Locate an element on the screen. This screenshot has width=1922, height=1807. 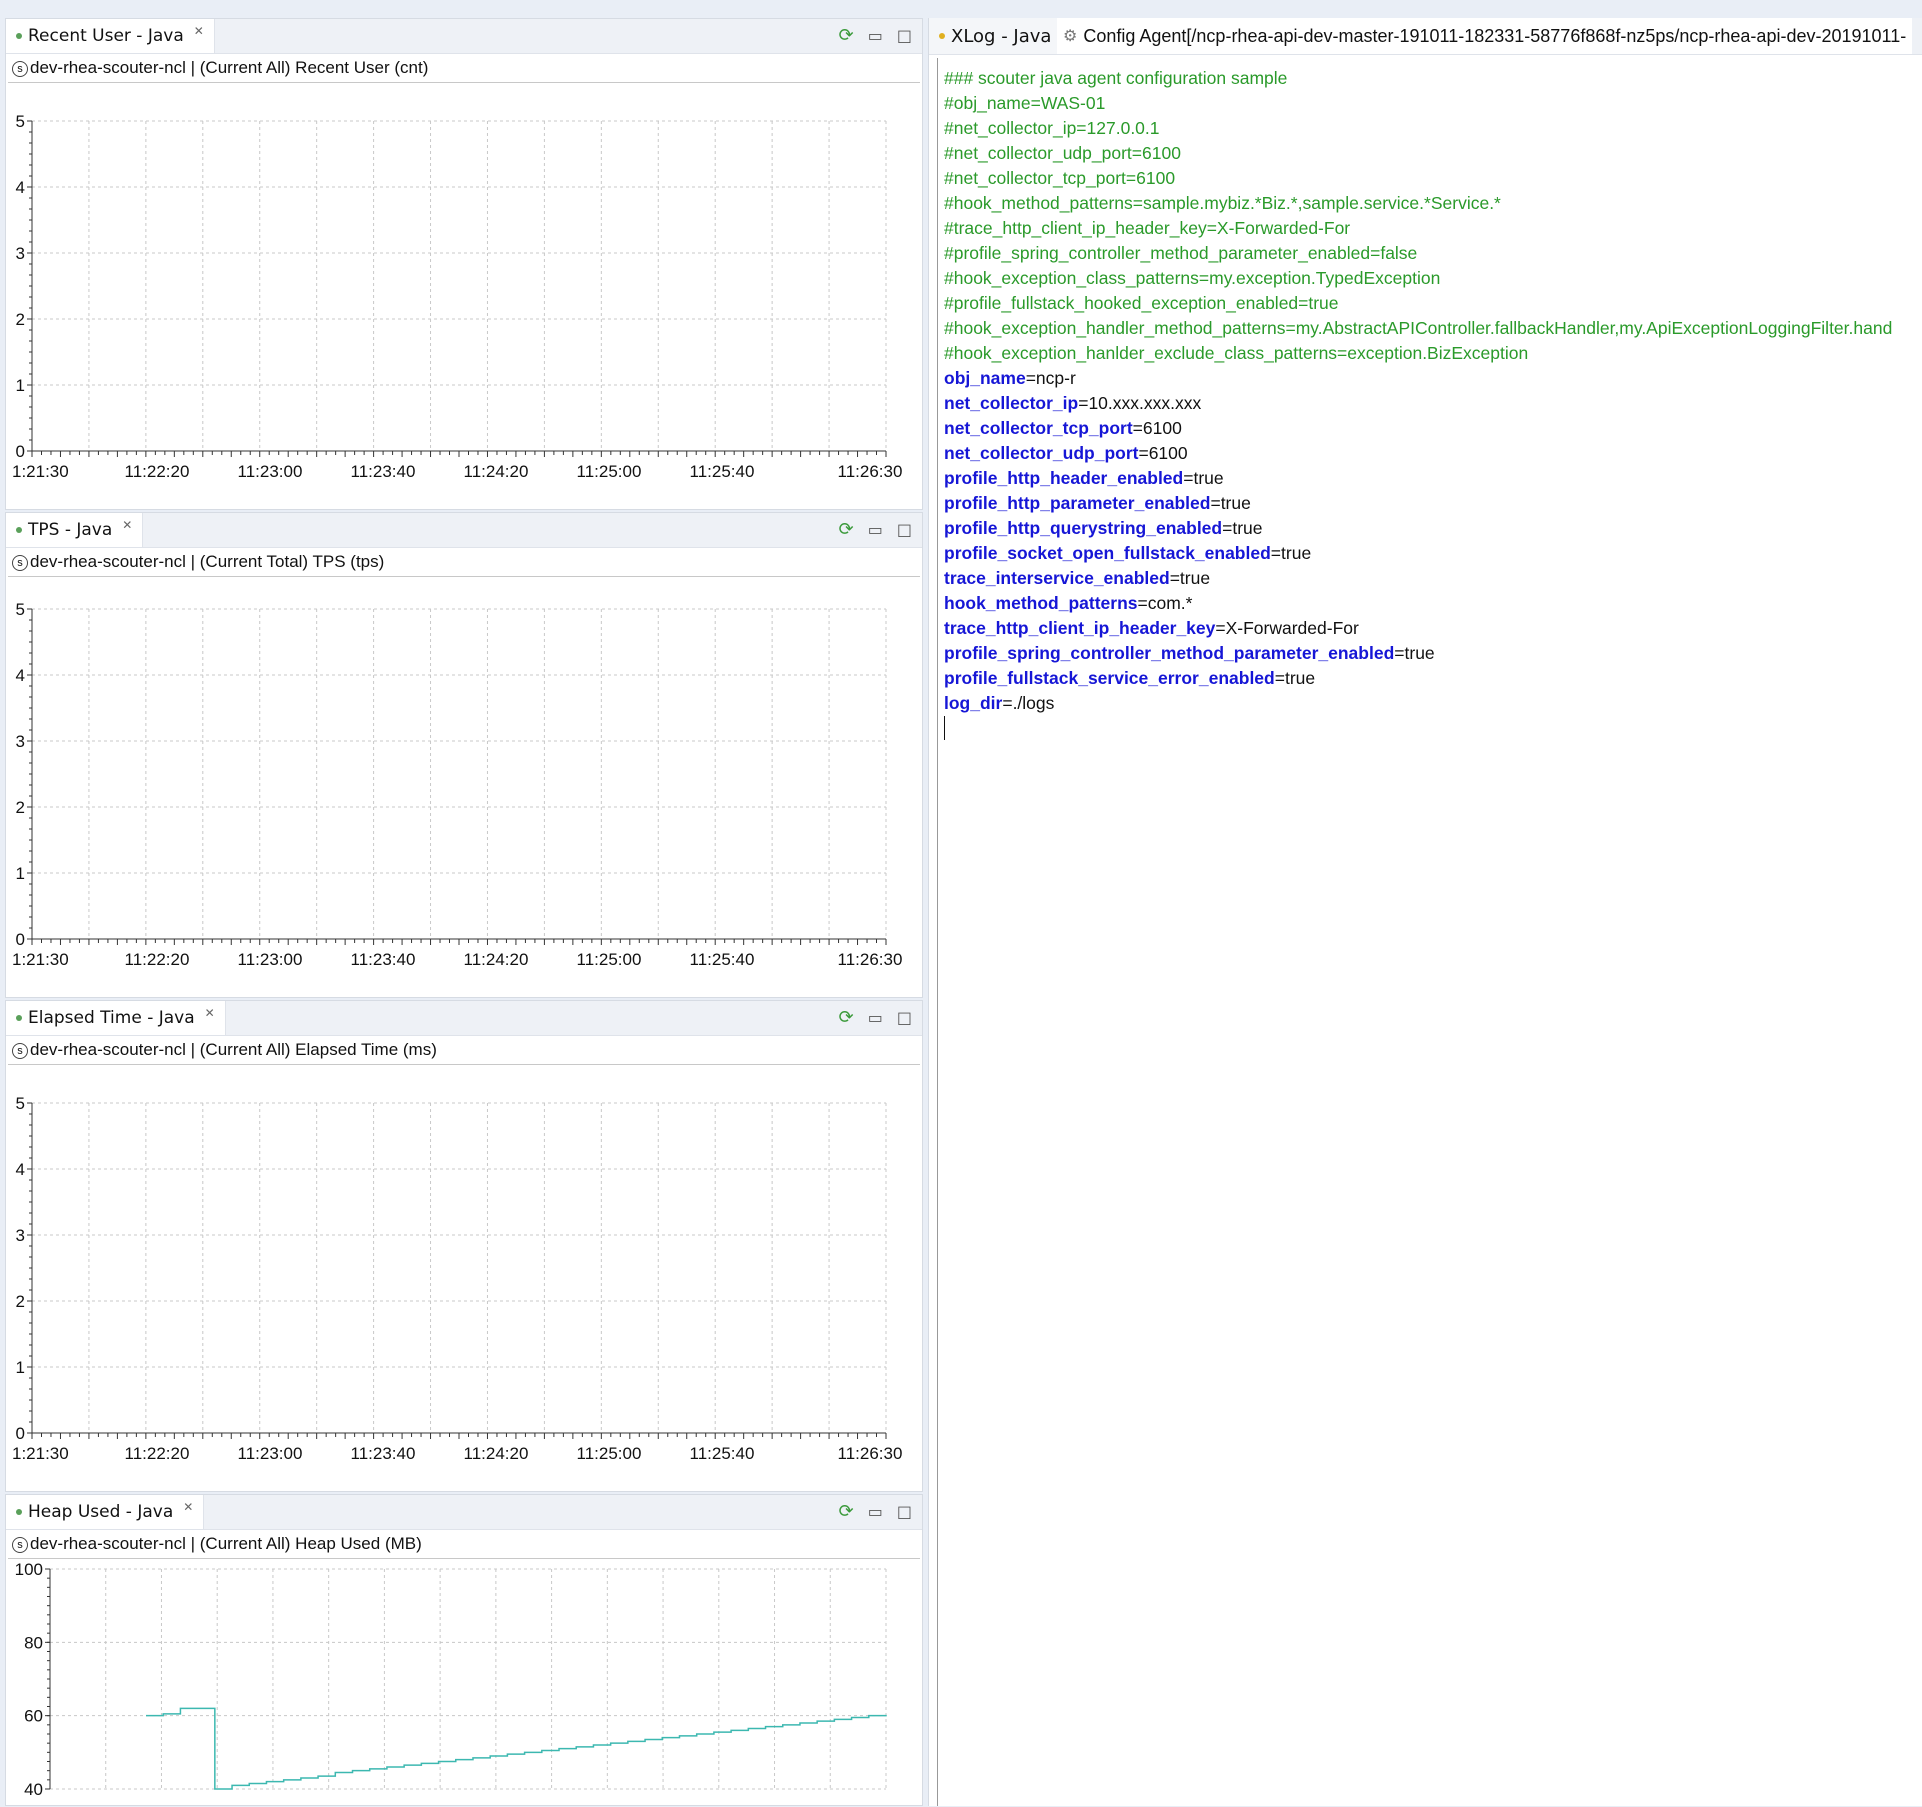
config-line: net_collector_udp_port=6100 is located at coordinates (1433, 453).